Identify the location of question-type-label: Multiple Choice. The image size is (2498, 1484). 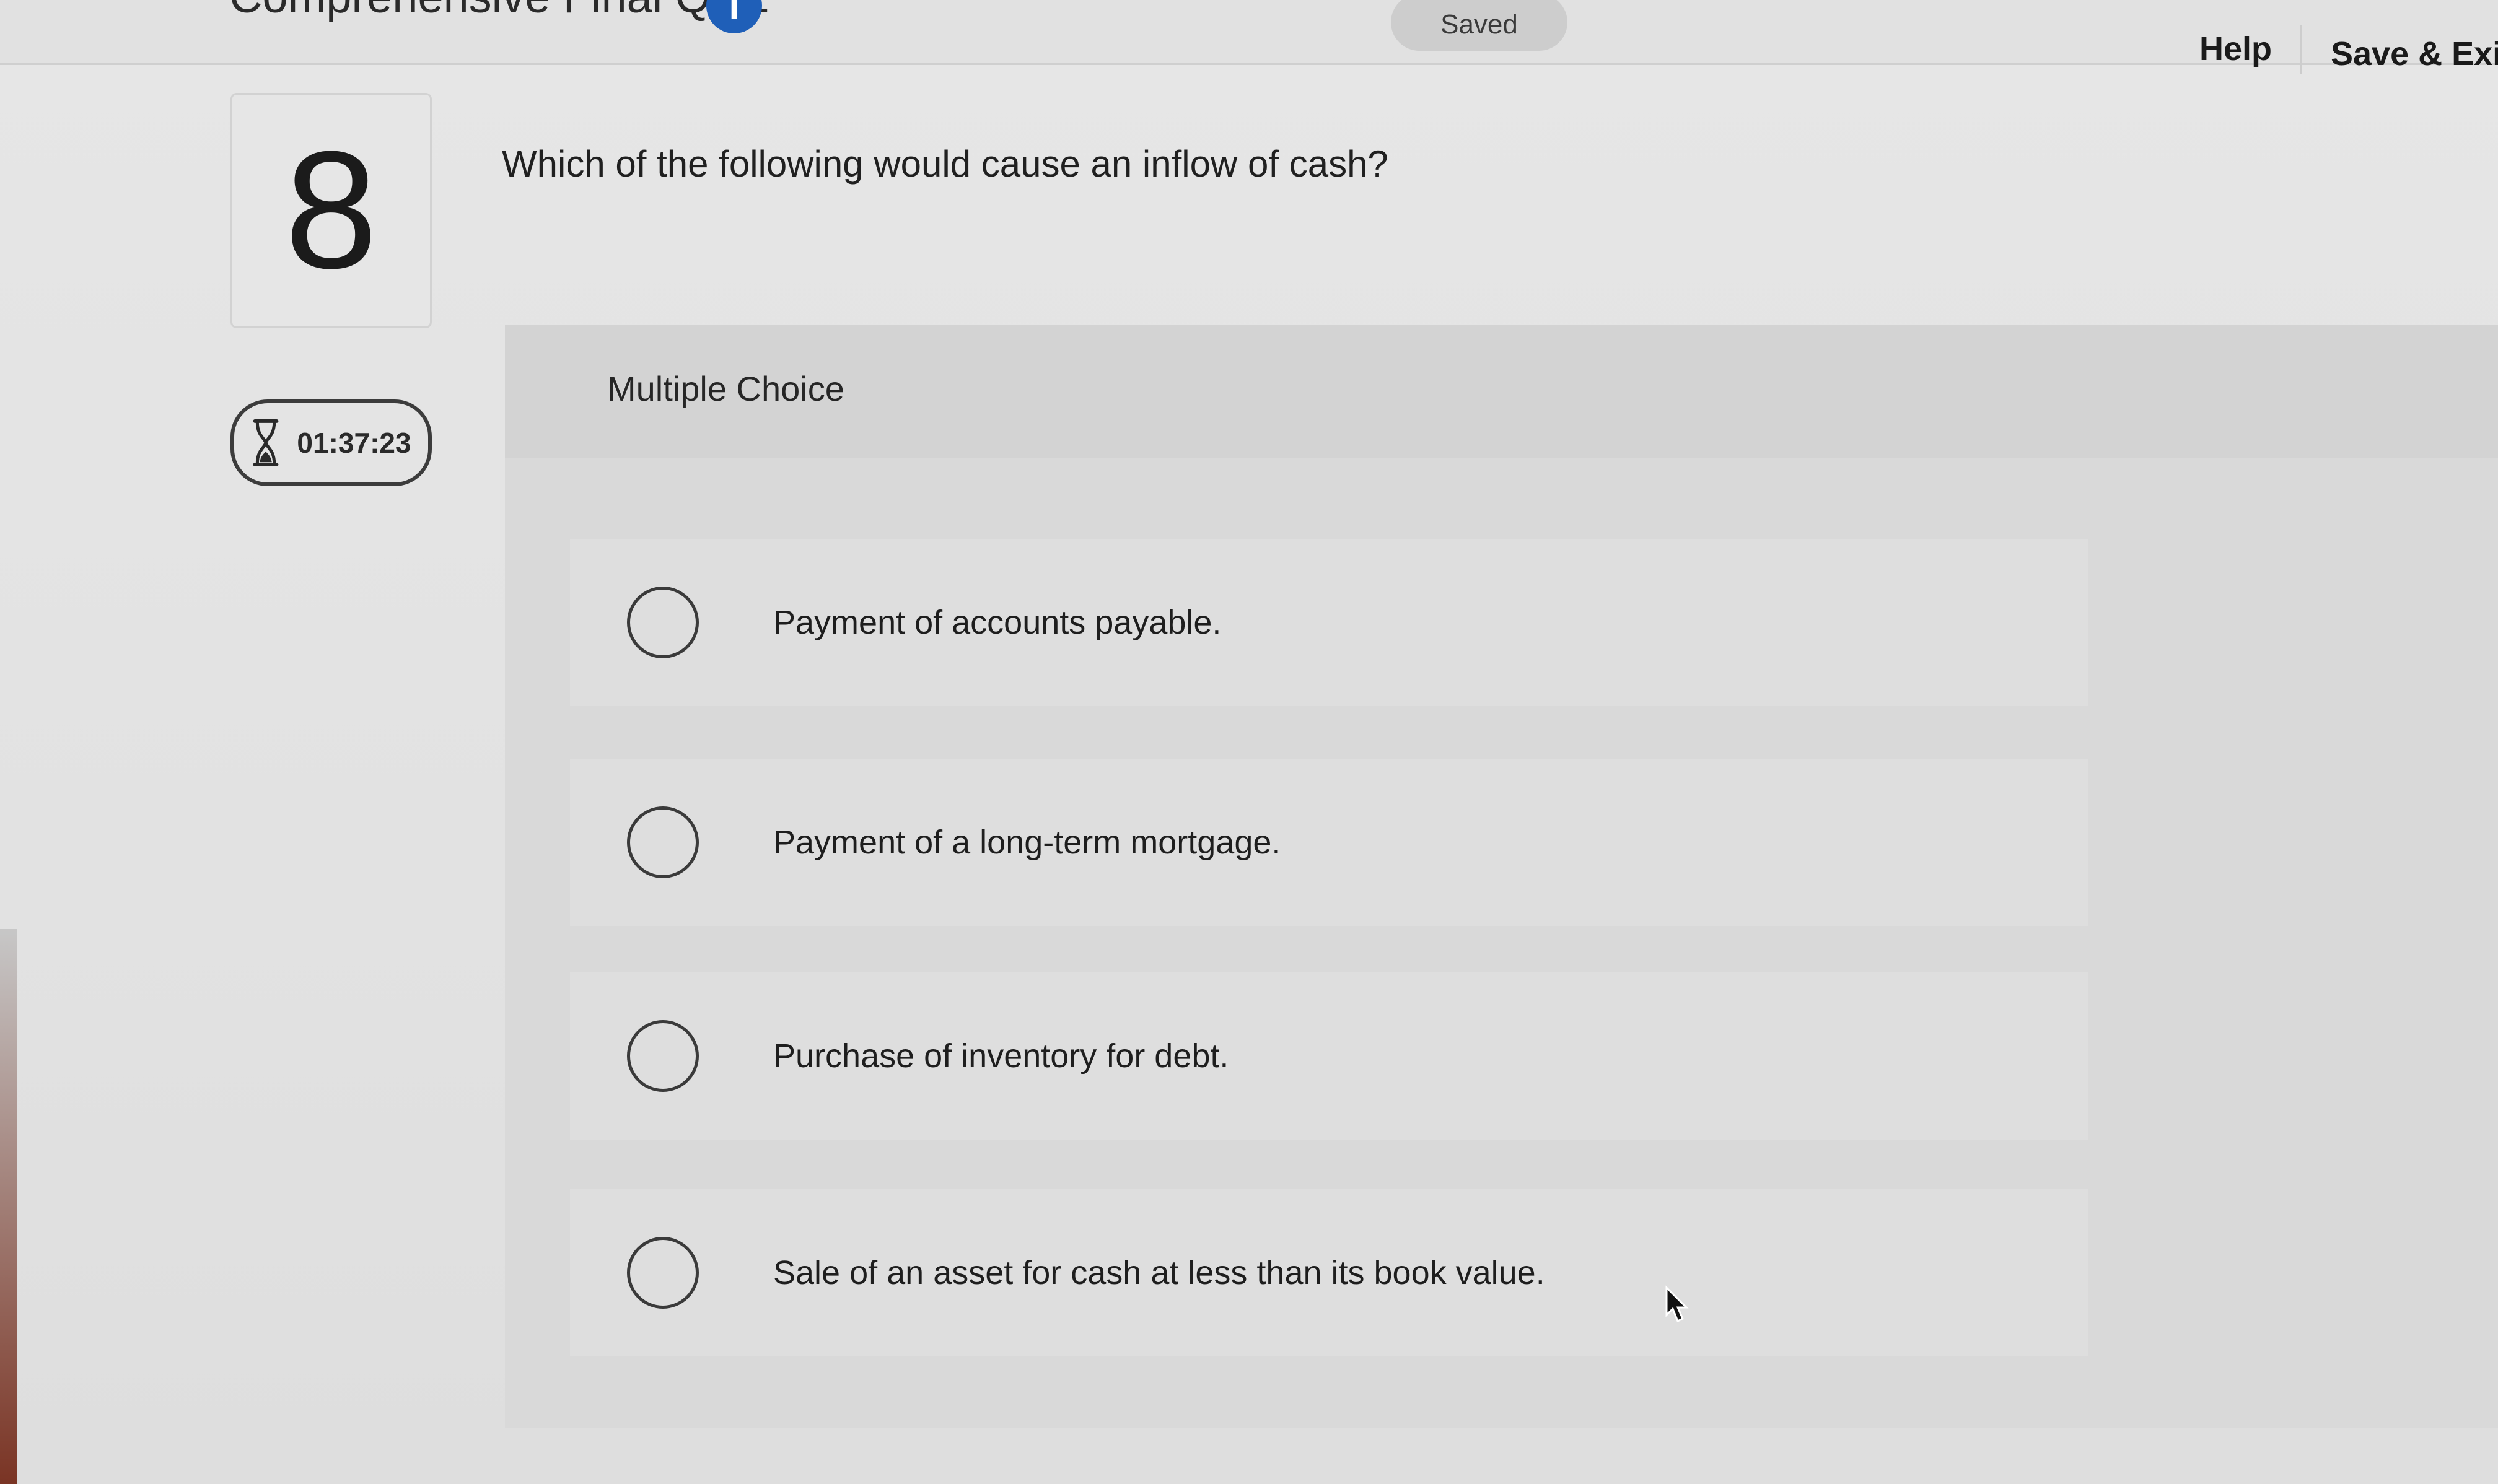
(725, 388).